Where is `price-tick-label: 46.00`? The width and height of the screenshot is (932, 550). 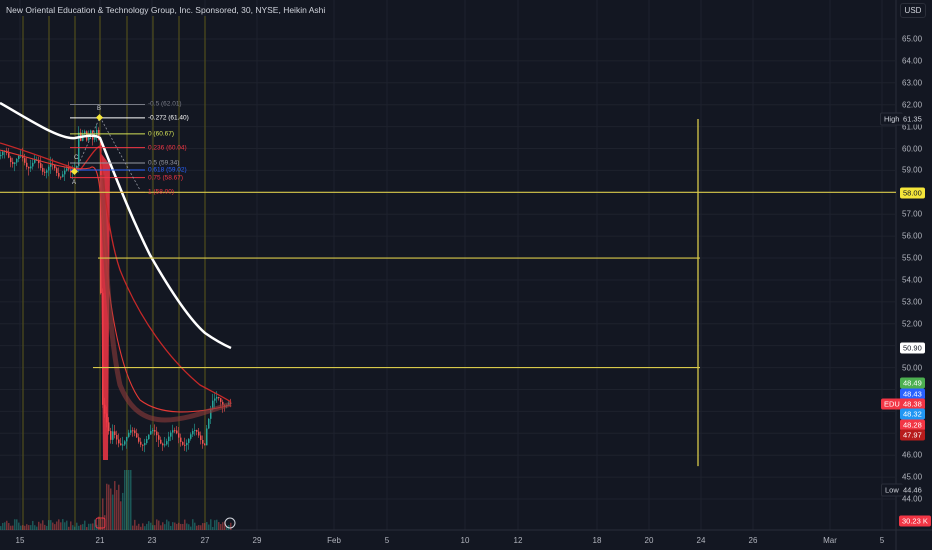
price-tick-label: 46.00 is located at coordinates (912, 455).